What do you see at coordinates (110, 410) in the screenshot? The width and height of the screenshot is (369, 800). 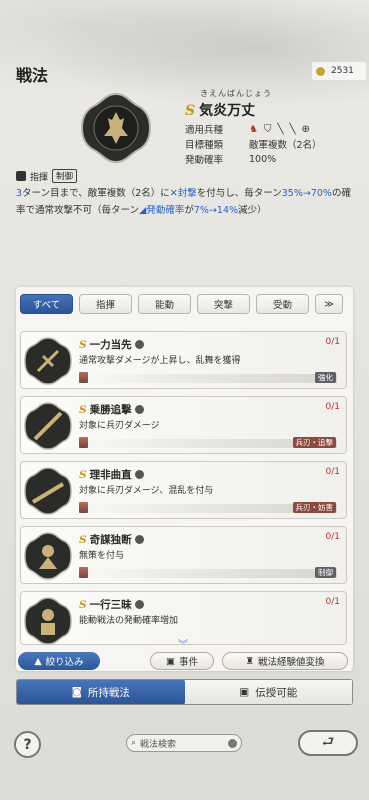 I see `skill-name-text: 乗勝追撃` at bounding box center [110, 410].